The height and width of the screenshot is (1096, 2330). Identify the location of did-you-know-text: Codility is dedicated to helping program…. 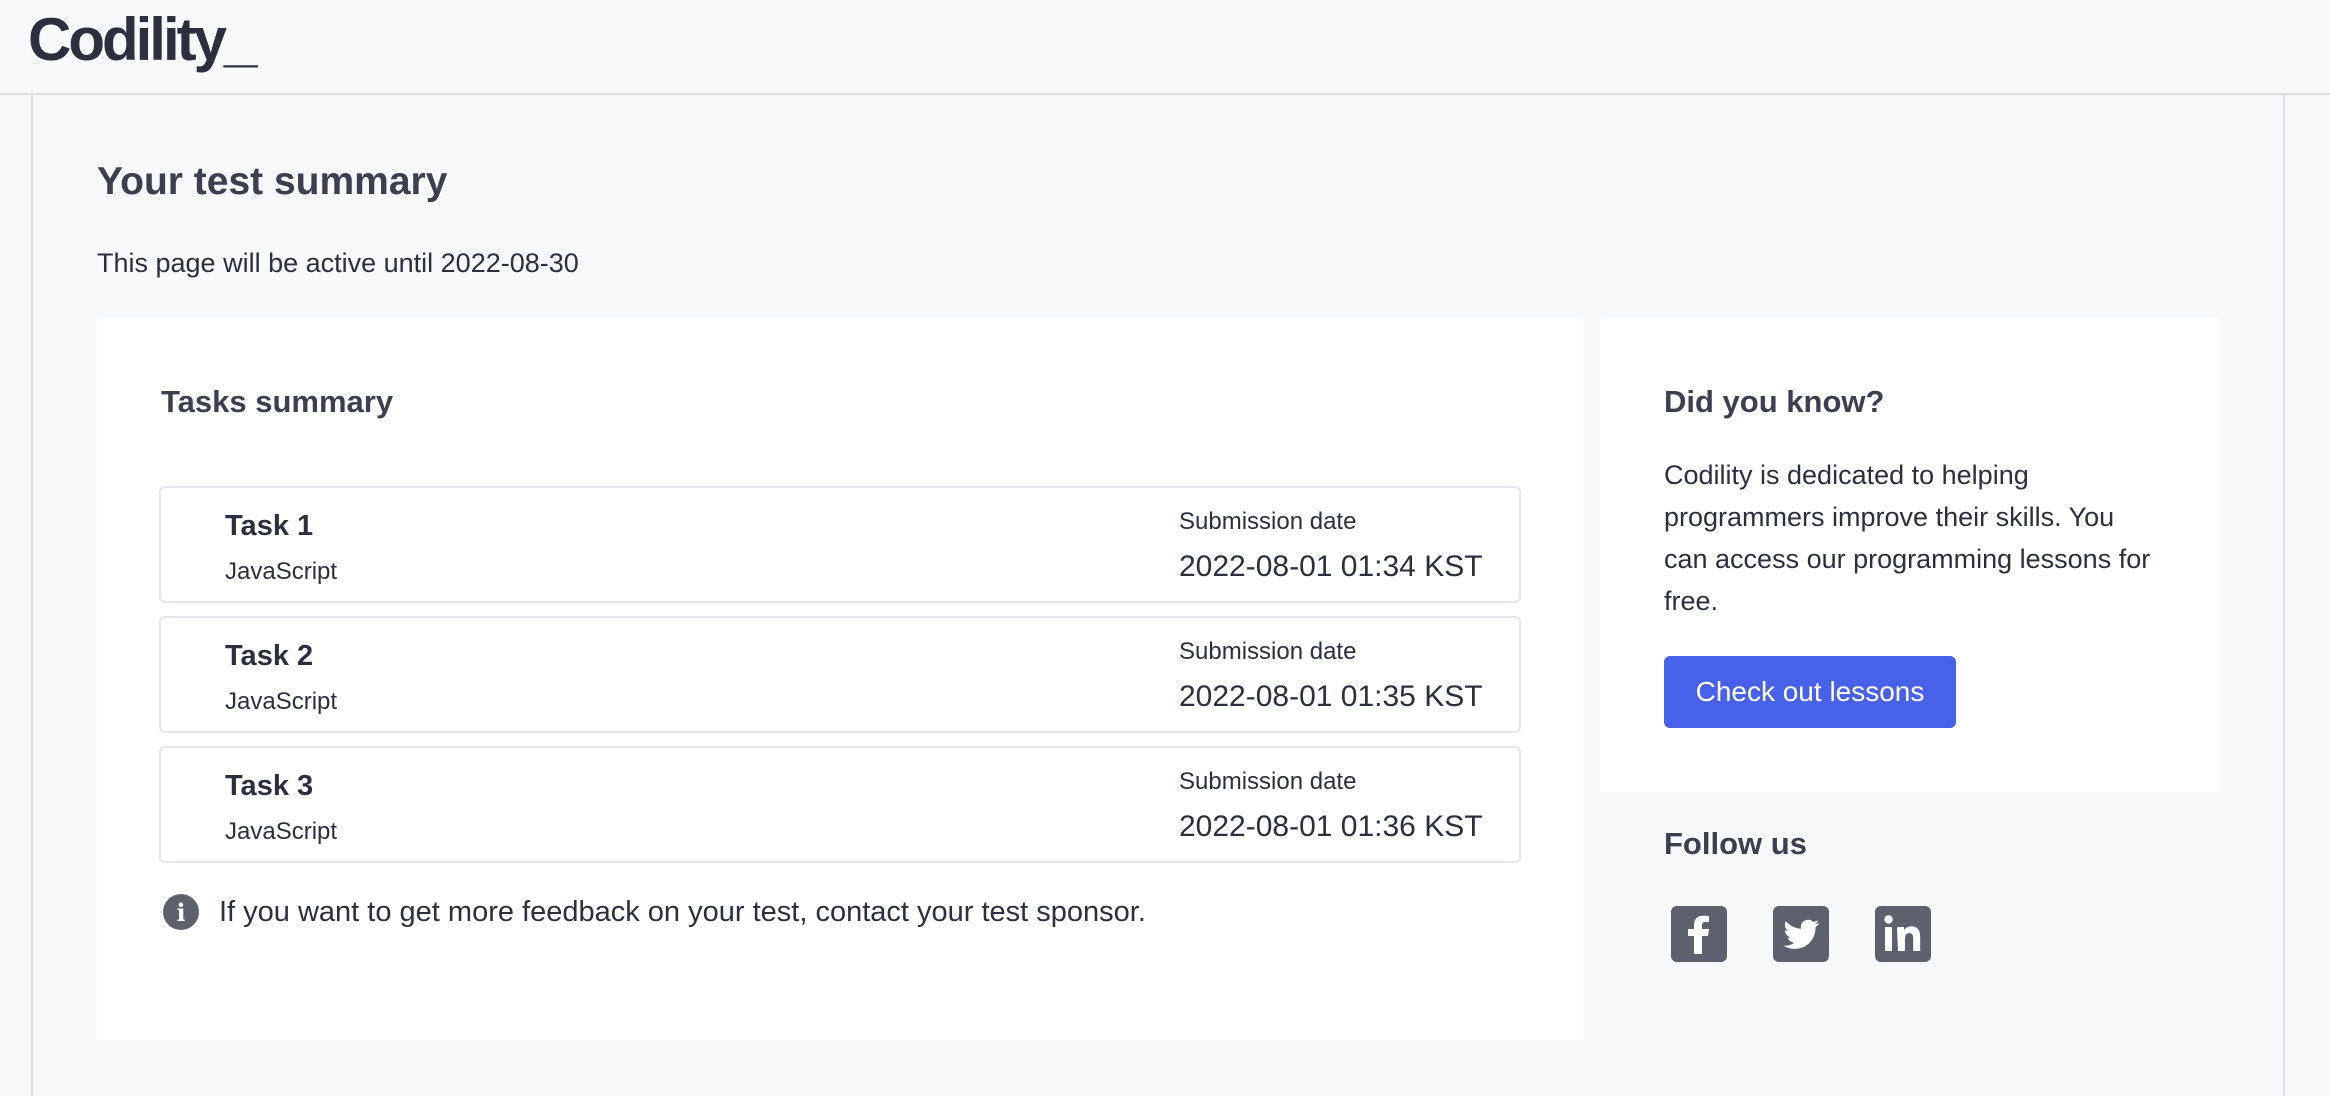
(1907, 538).